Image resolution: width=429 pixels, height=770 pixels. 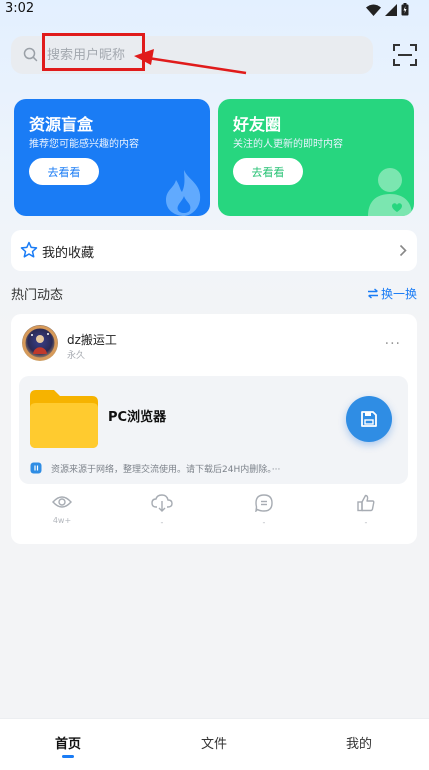 What do you see at coordinates (373, 10) in the screenshot?
I see `wifi-icon` at bounding box center [373, 10].